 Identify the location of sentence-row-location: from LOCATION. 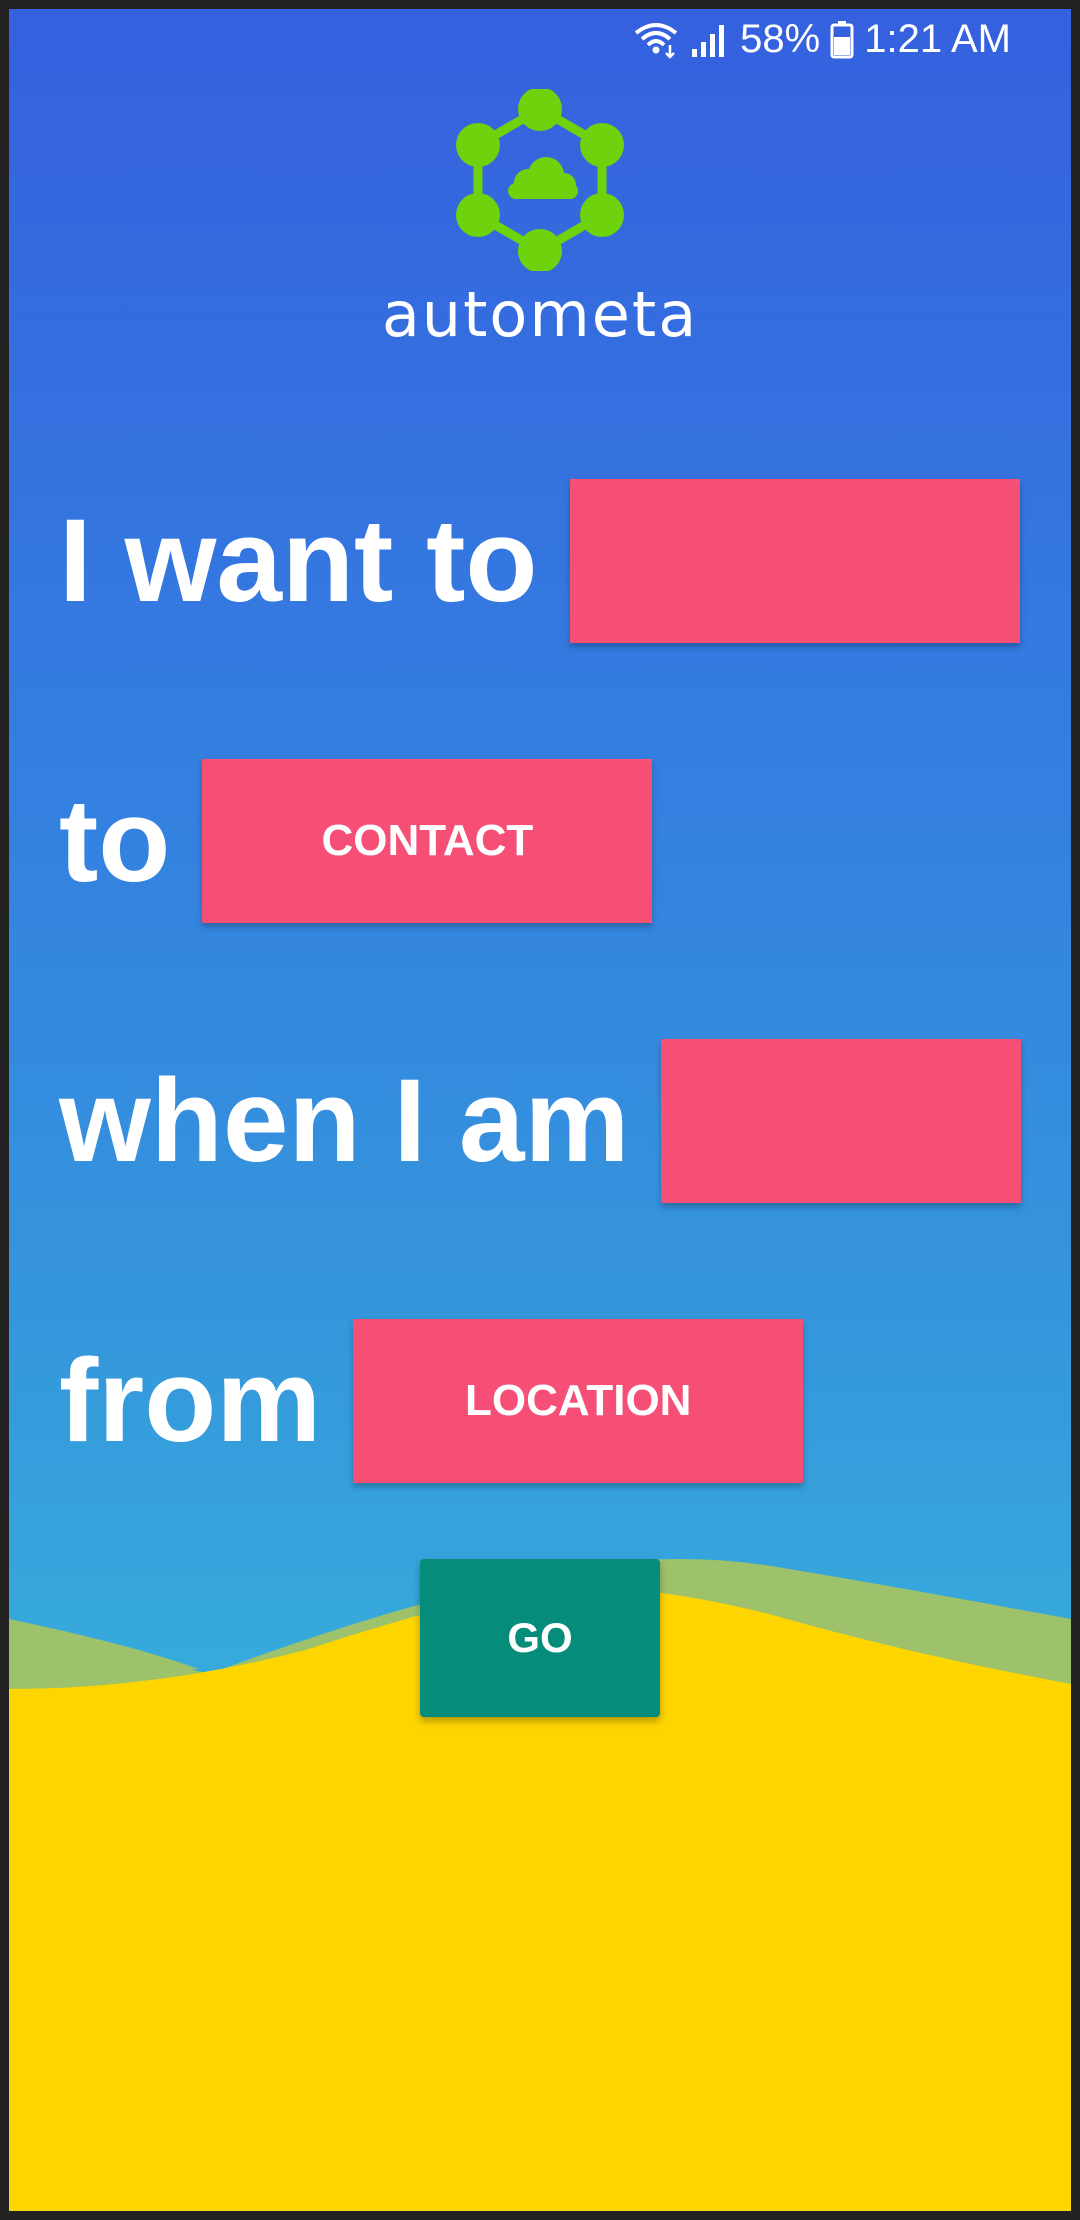
(431, 1401).